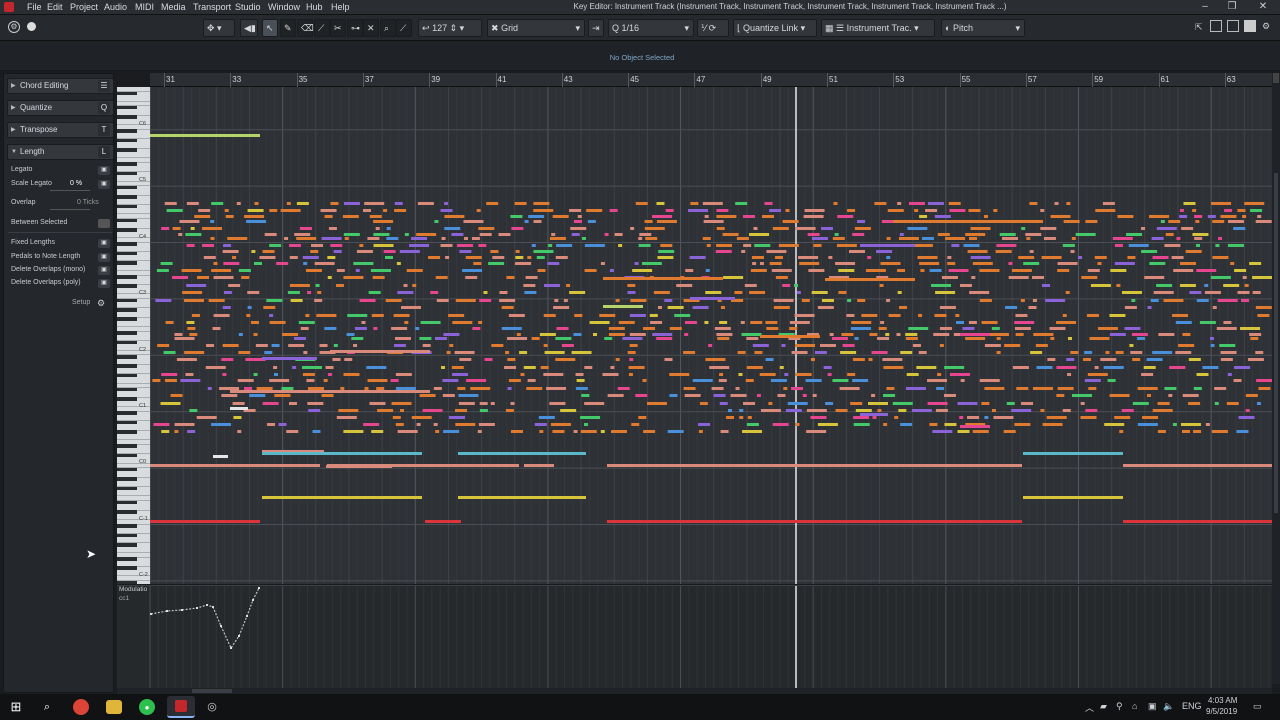 Image resolution: width=1280 pixels, height=720 pixels. Describe the element at coordinates (1276, 343) in the screenshot. I see `scroll-thumb` at that location.